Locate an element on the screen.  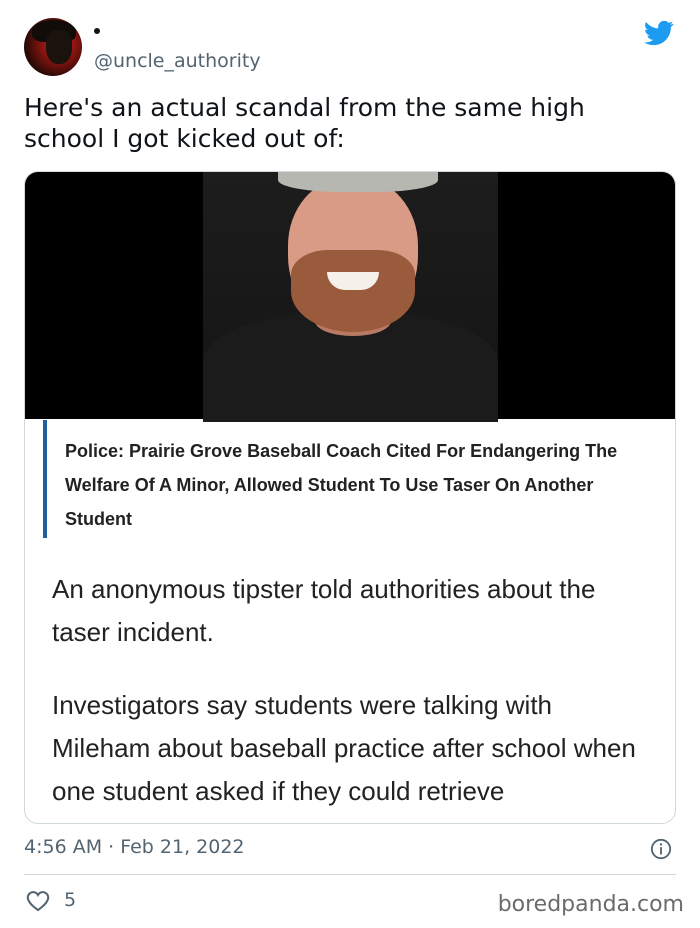
heart-icon is located at coordinates (38, 901).